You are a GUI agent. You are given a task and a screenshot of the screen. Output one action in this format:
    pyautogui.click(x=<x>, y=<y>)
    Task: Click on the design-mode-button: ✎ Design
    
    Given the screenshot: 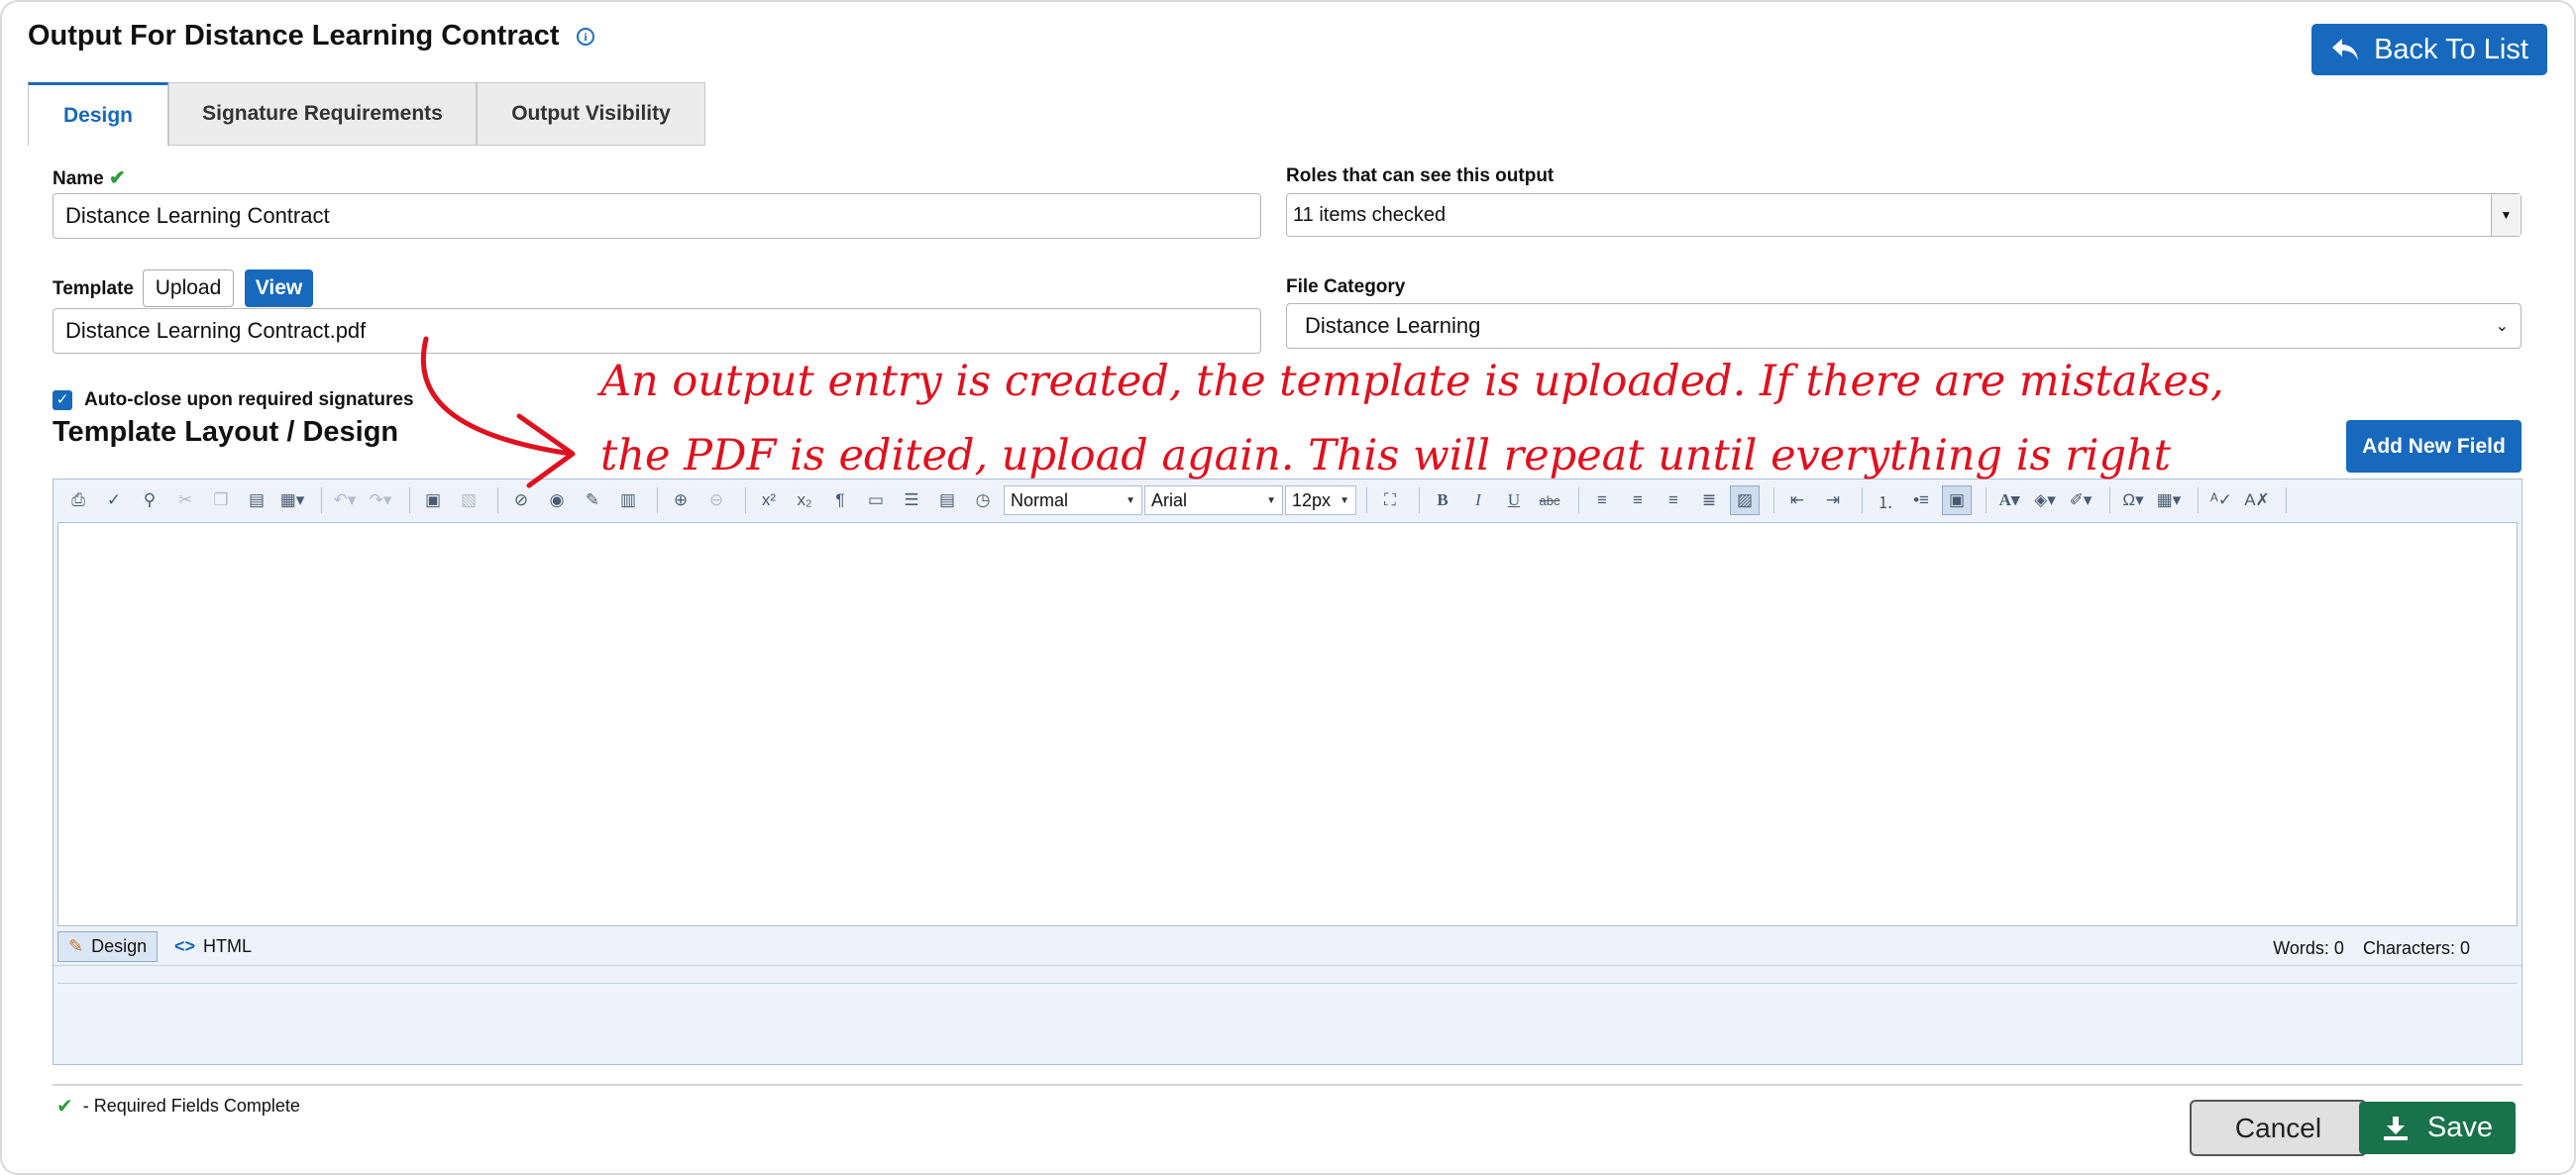 What is the action you would take?
    pyautogui.click(x=108, y=946)
    